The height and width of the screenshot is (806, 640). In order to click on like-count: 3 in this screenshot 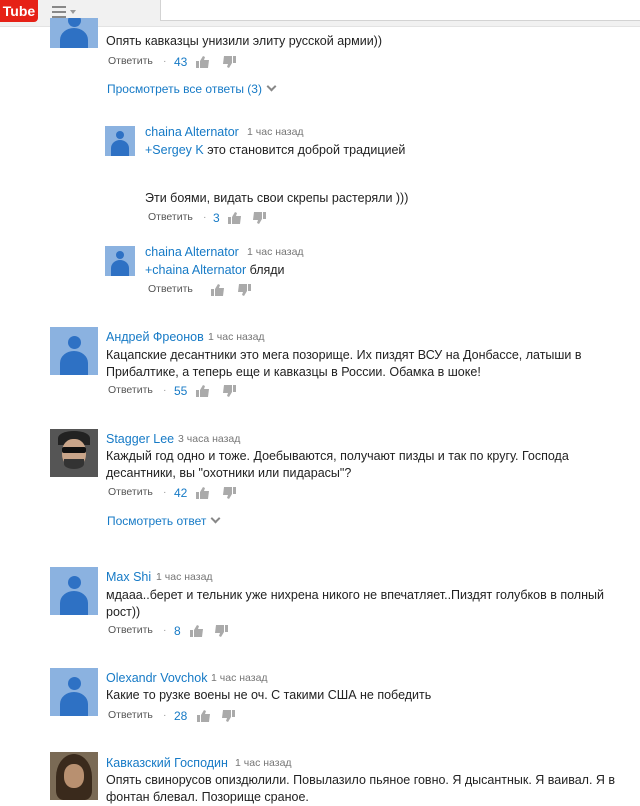, I will do `click(216, 218)`.